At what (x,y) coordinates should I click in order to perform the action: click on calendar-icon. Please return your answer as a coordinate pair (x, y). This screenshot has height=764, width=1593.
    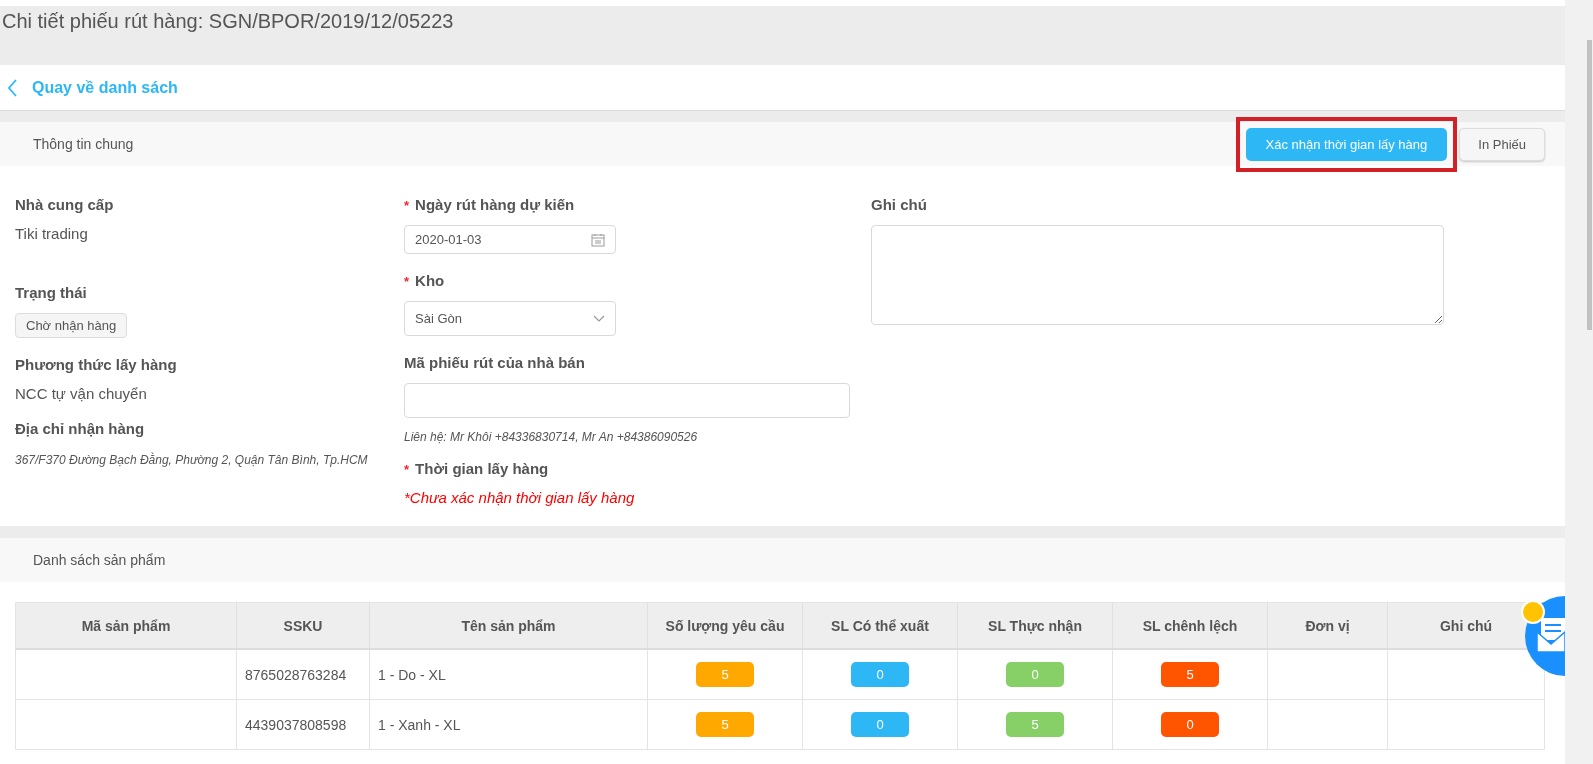
    Looking at the image, I should click on (598, 239).